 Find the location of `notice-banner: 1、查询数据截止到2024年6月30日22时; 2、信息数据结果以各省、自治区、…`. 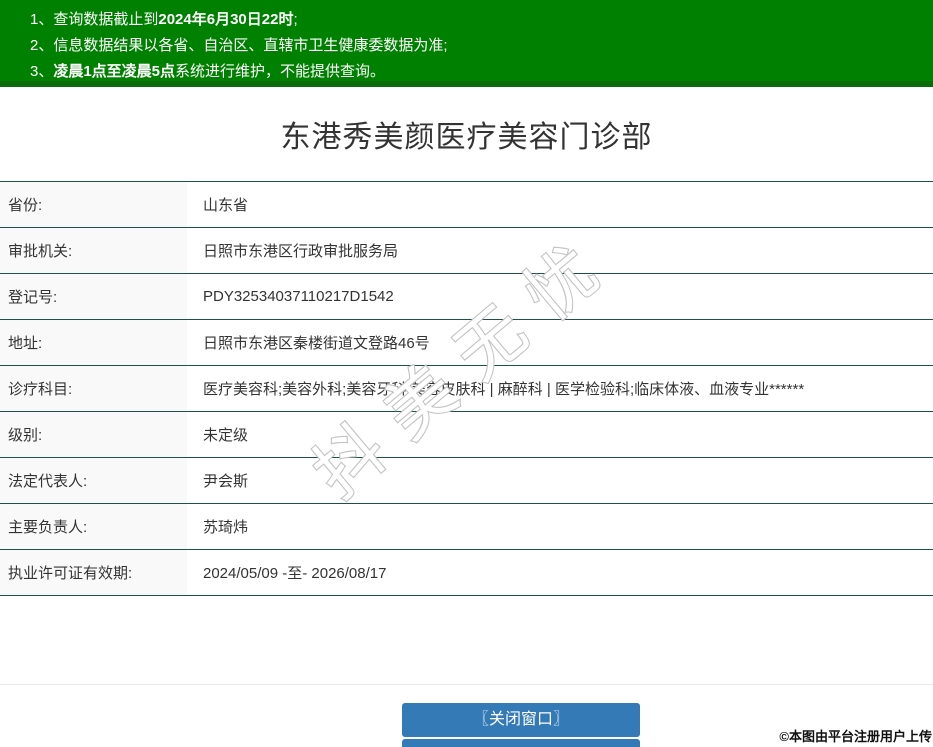

notice-banner: 1、查询数据截止到2024年6月30日22时; 2、信息数据结果以各省、自治区、… is located at coordinates (466, 43).